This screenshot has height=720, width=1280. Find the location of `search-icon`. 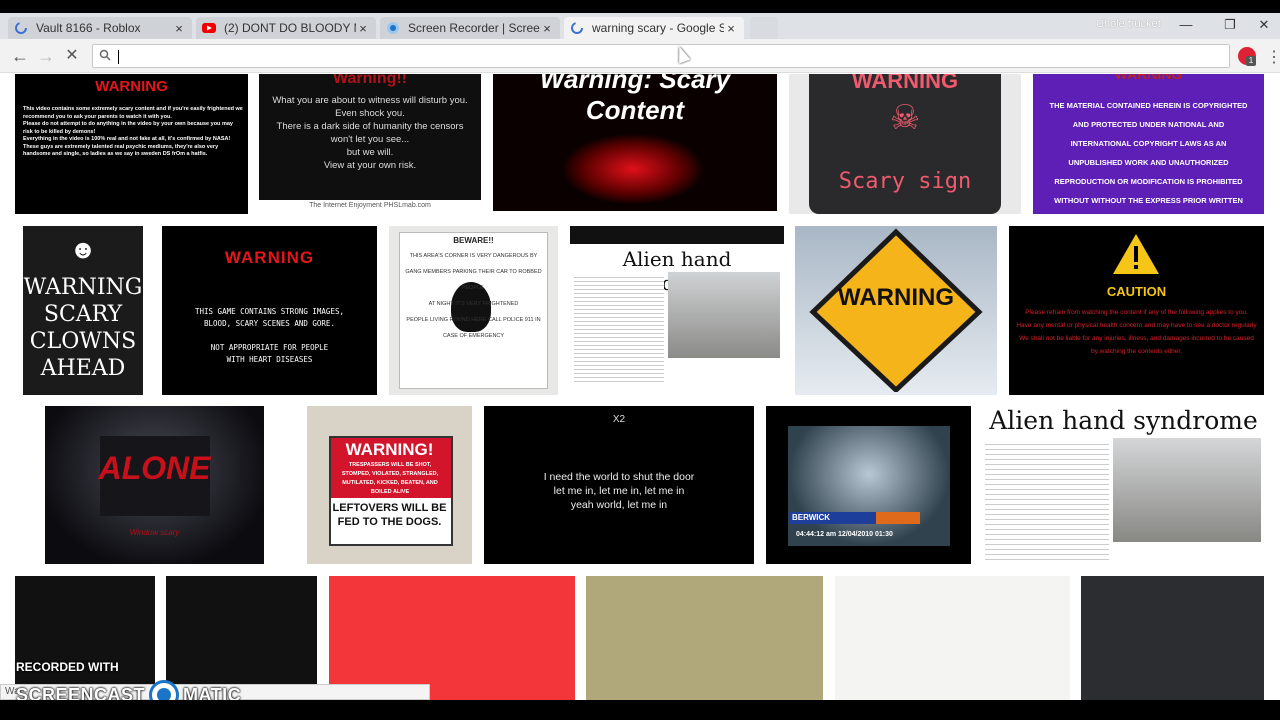

search-icon is located at coordinates (106, 56).